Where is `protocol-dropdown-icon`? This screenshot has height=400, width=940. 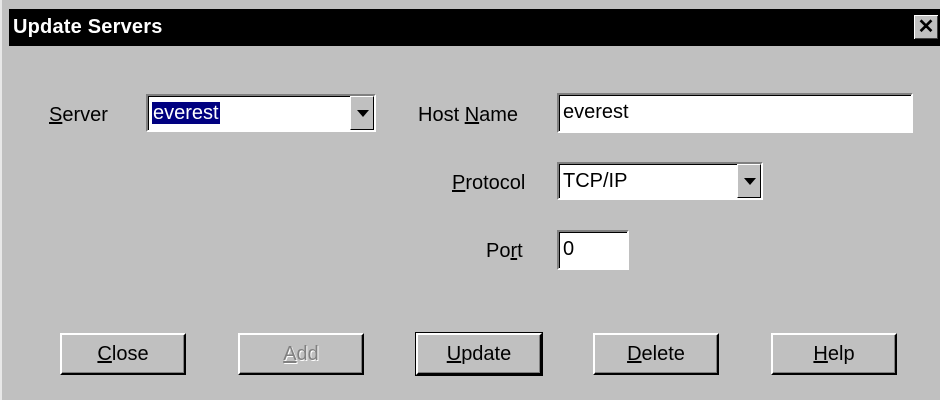
protocol-dropdown-icon is located at coordinates (749, 181).